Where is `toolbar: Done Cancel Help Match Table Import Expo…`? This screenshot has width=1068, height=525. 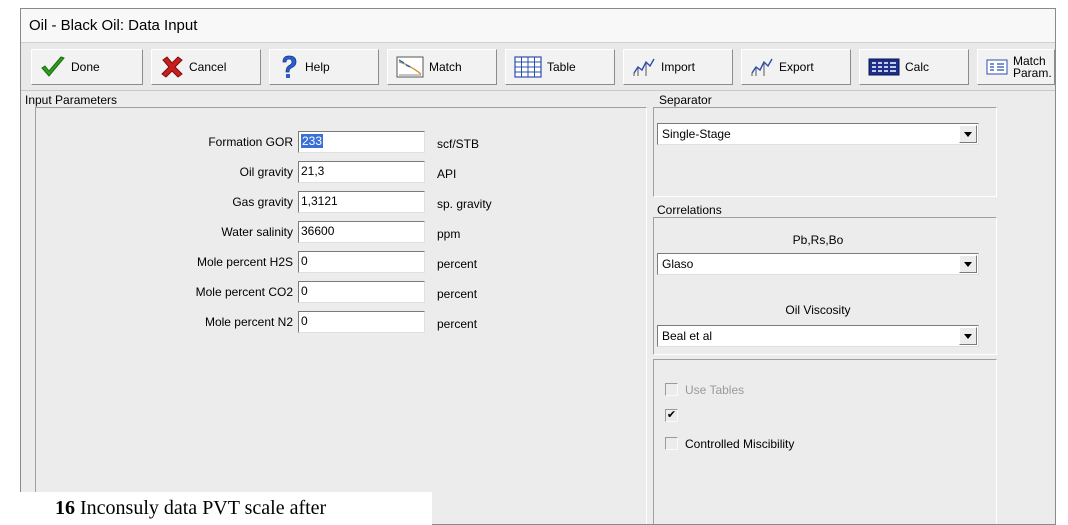 toolbar: Done Cancel Help Match Table Import Expo… is located at coordinates (538, 67).